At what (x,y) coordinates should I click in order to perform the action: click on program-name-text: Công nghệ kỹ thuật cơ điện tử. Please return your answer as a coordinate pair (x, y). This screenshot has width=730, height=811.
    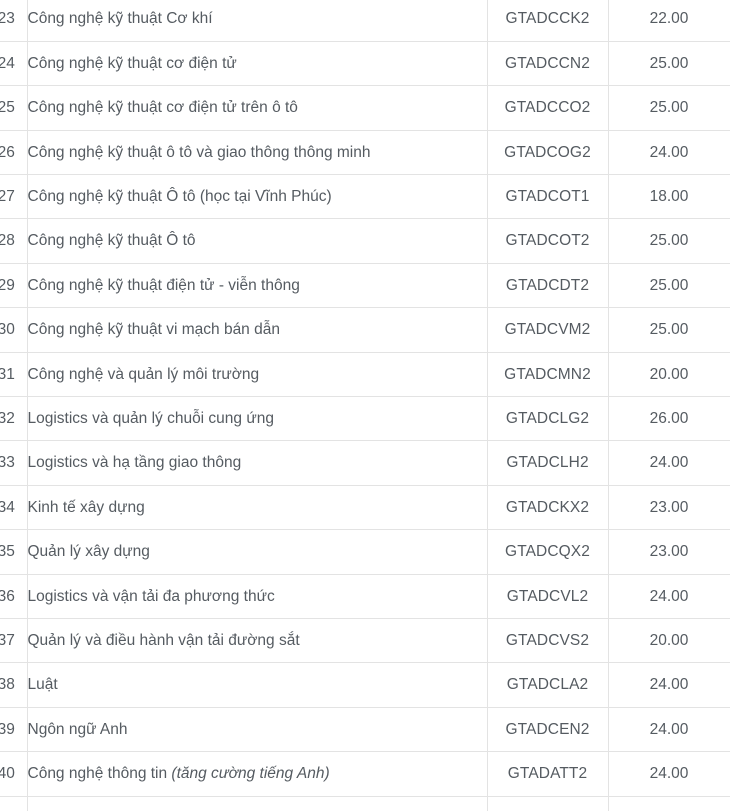
    Looking at the image, I should click on (132, 63).